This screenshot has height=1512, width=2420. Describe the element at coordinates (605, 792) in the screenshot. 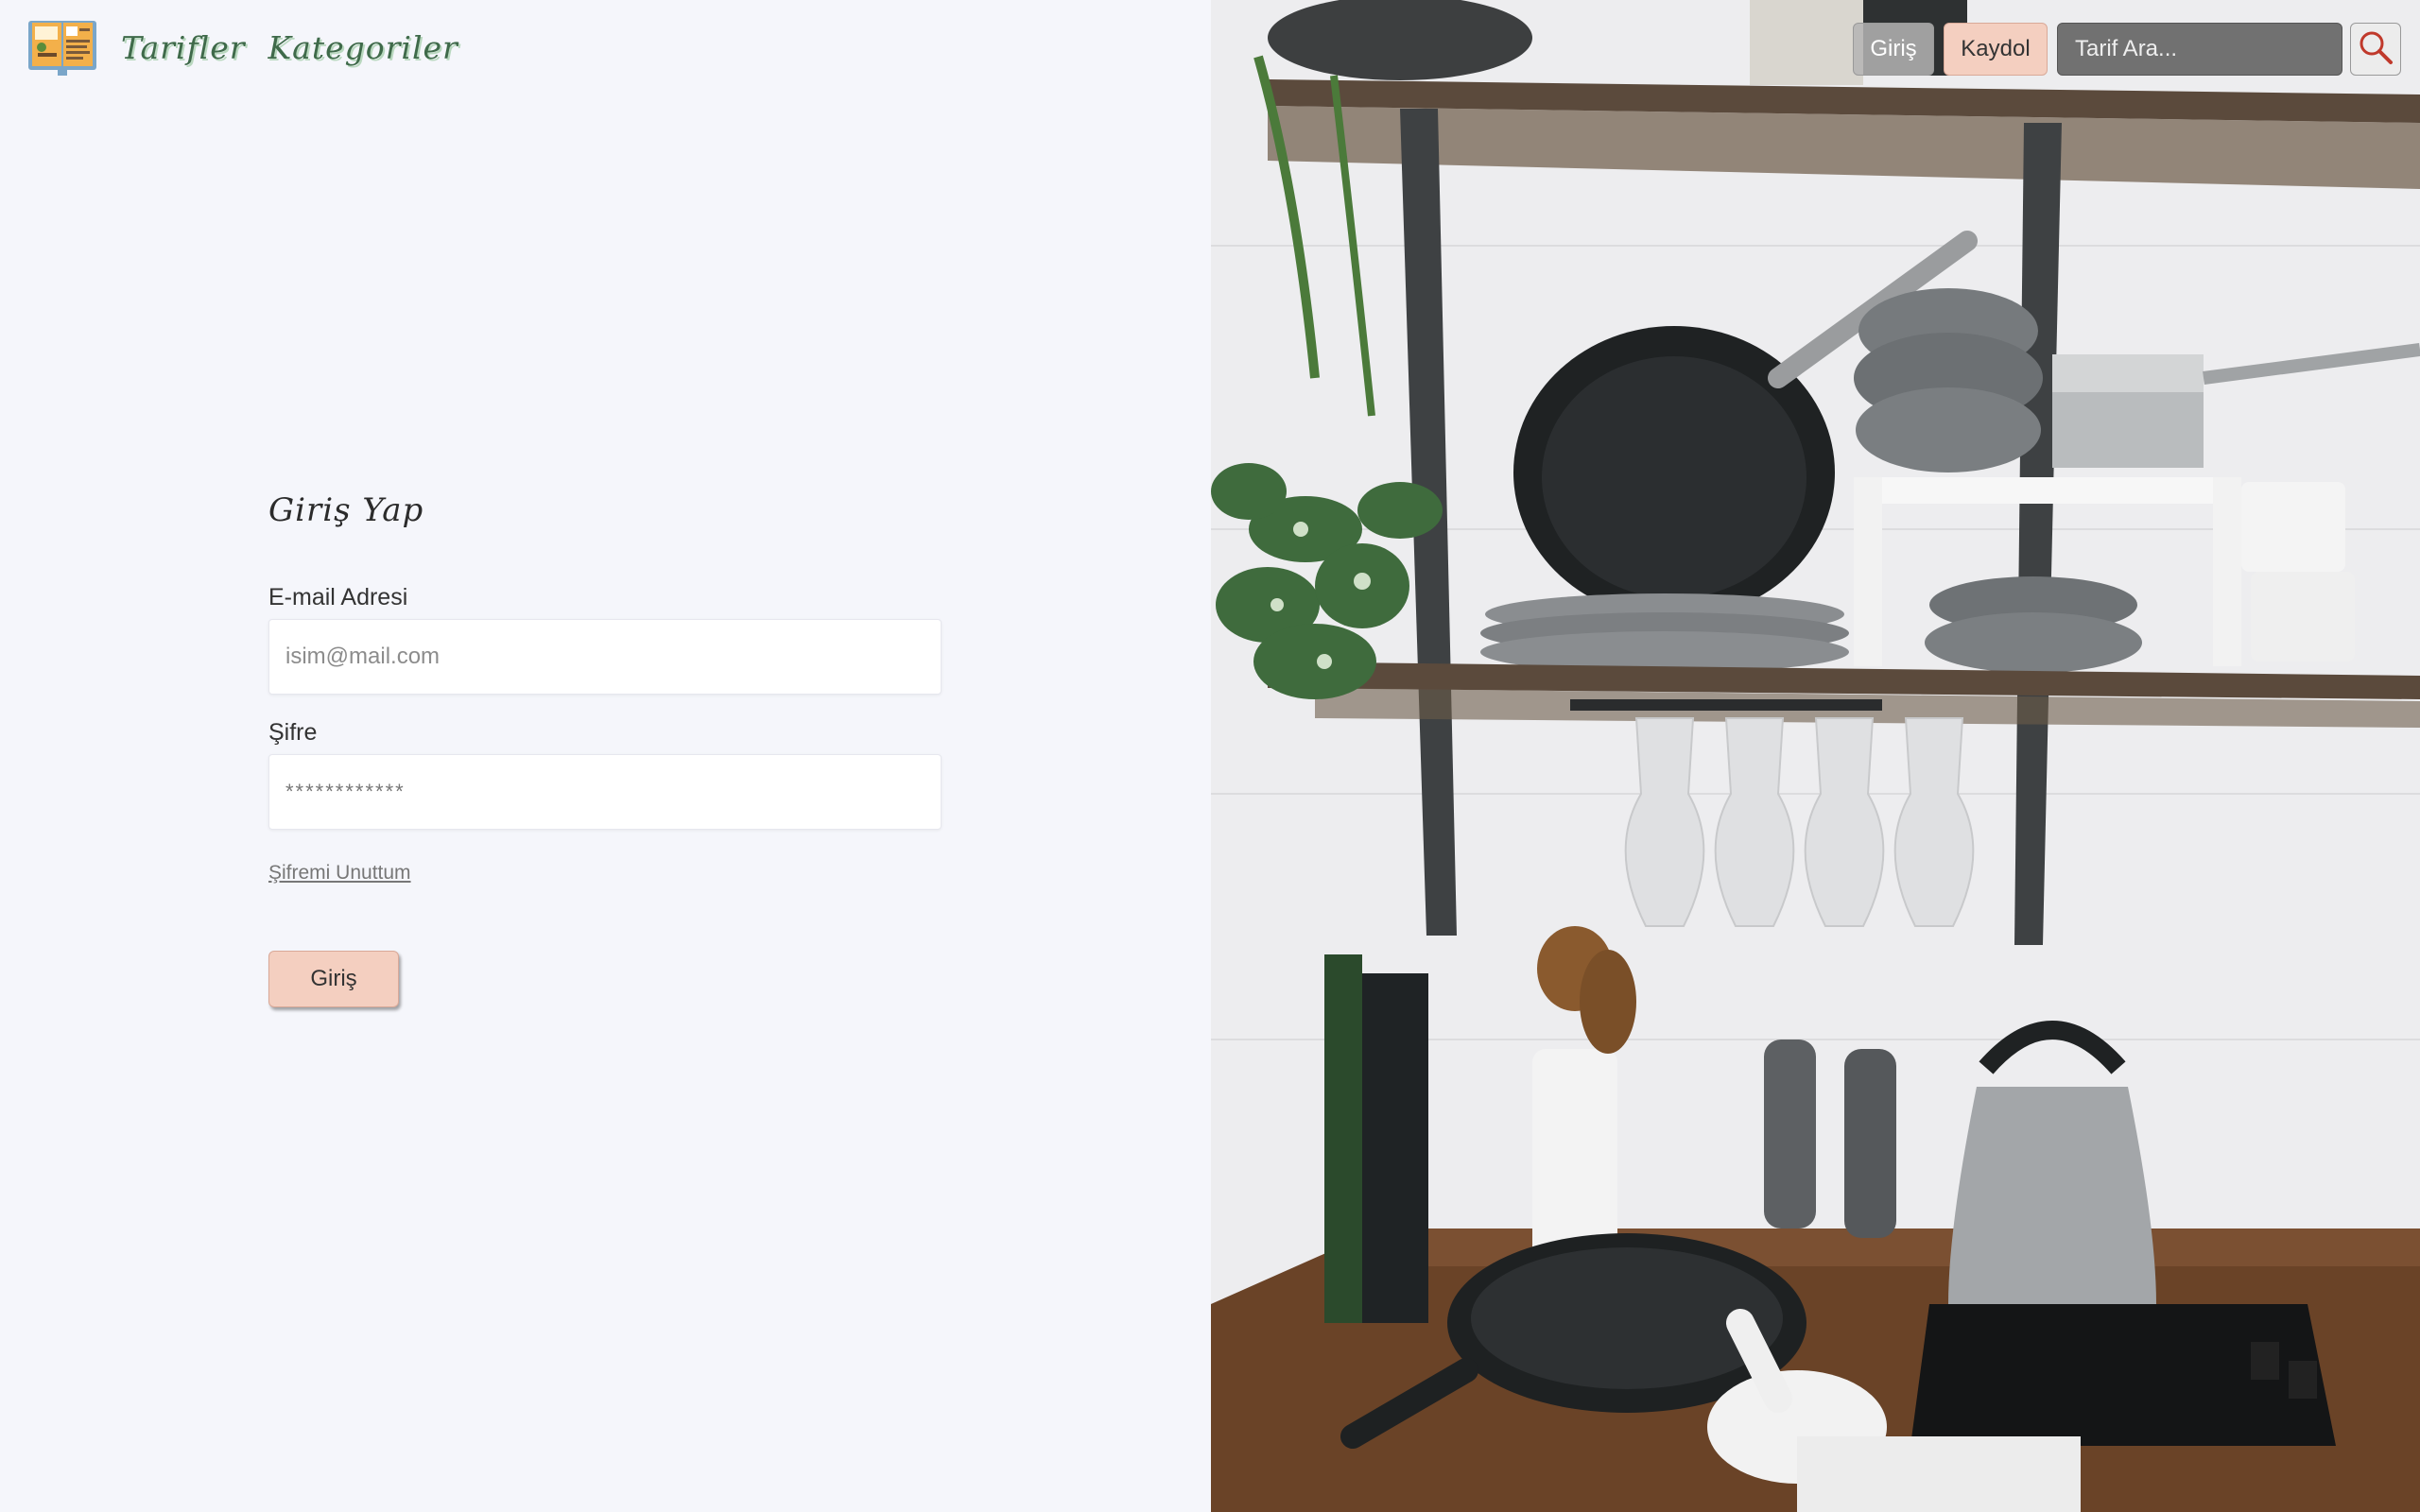

I see `password-field: ************` at that location.